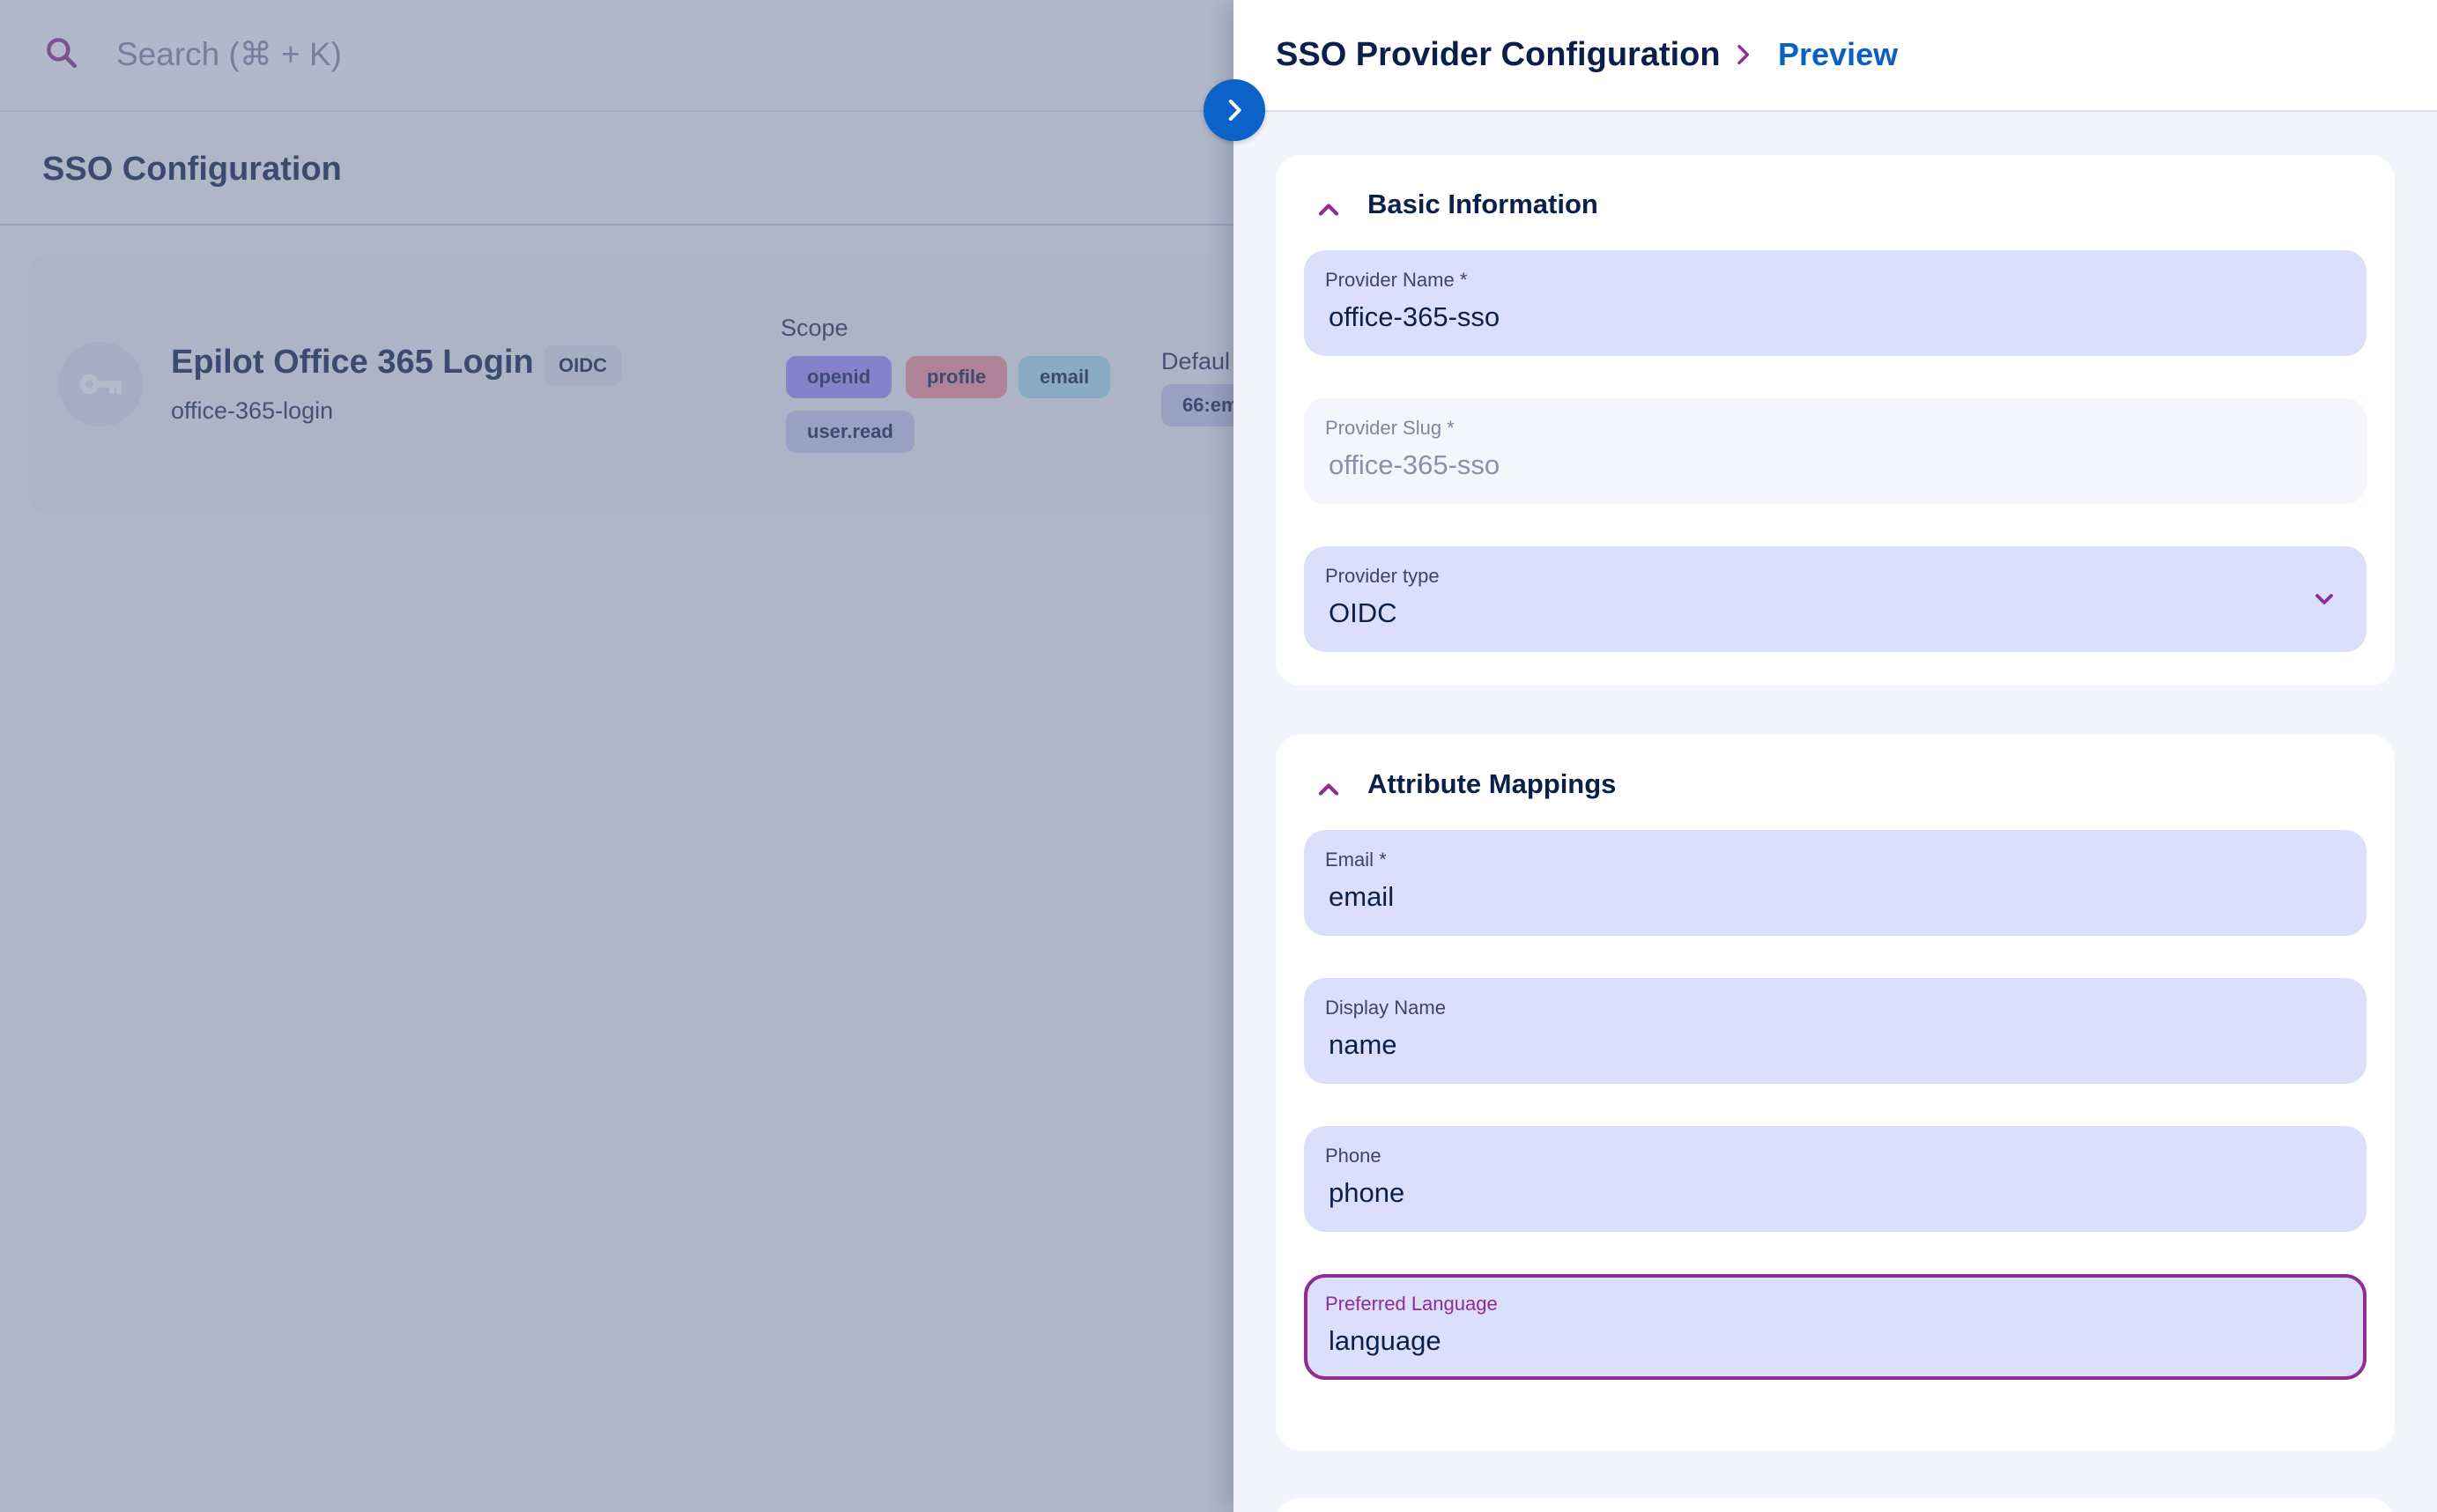 This screenshot has height=1512, width=2437. What do you see at coordinates (1356, 860) in the screenshot?
I see `field-label: Email *` at bounding box center [1356, 860].